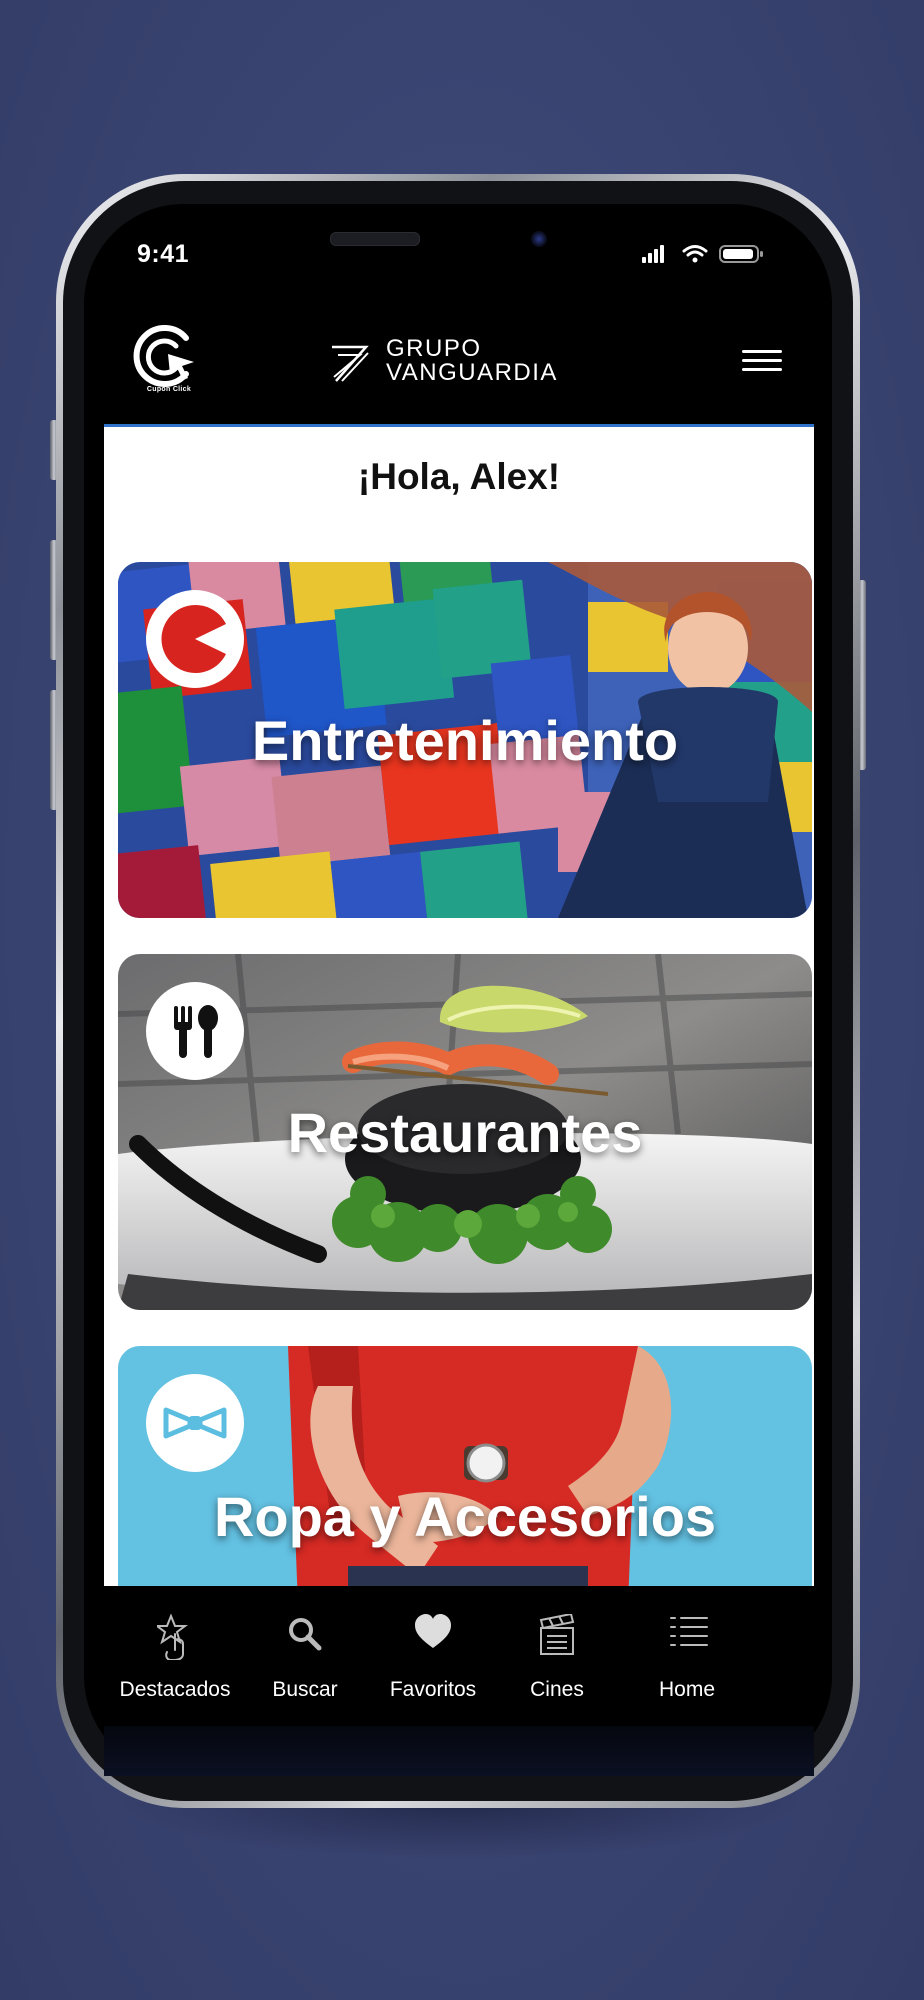  I want to click on tab-destacados: Destacados, so click(175, 1646).